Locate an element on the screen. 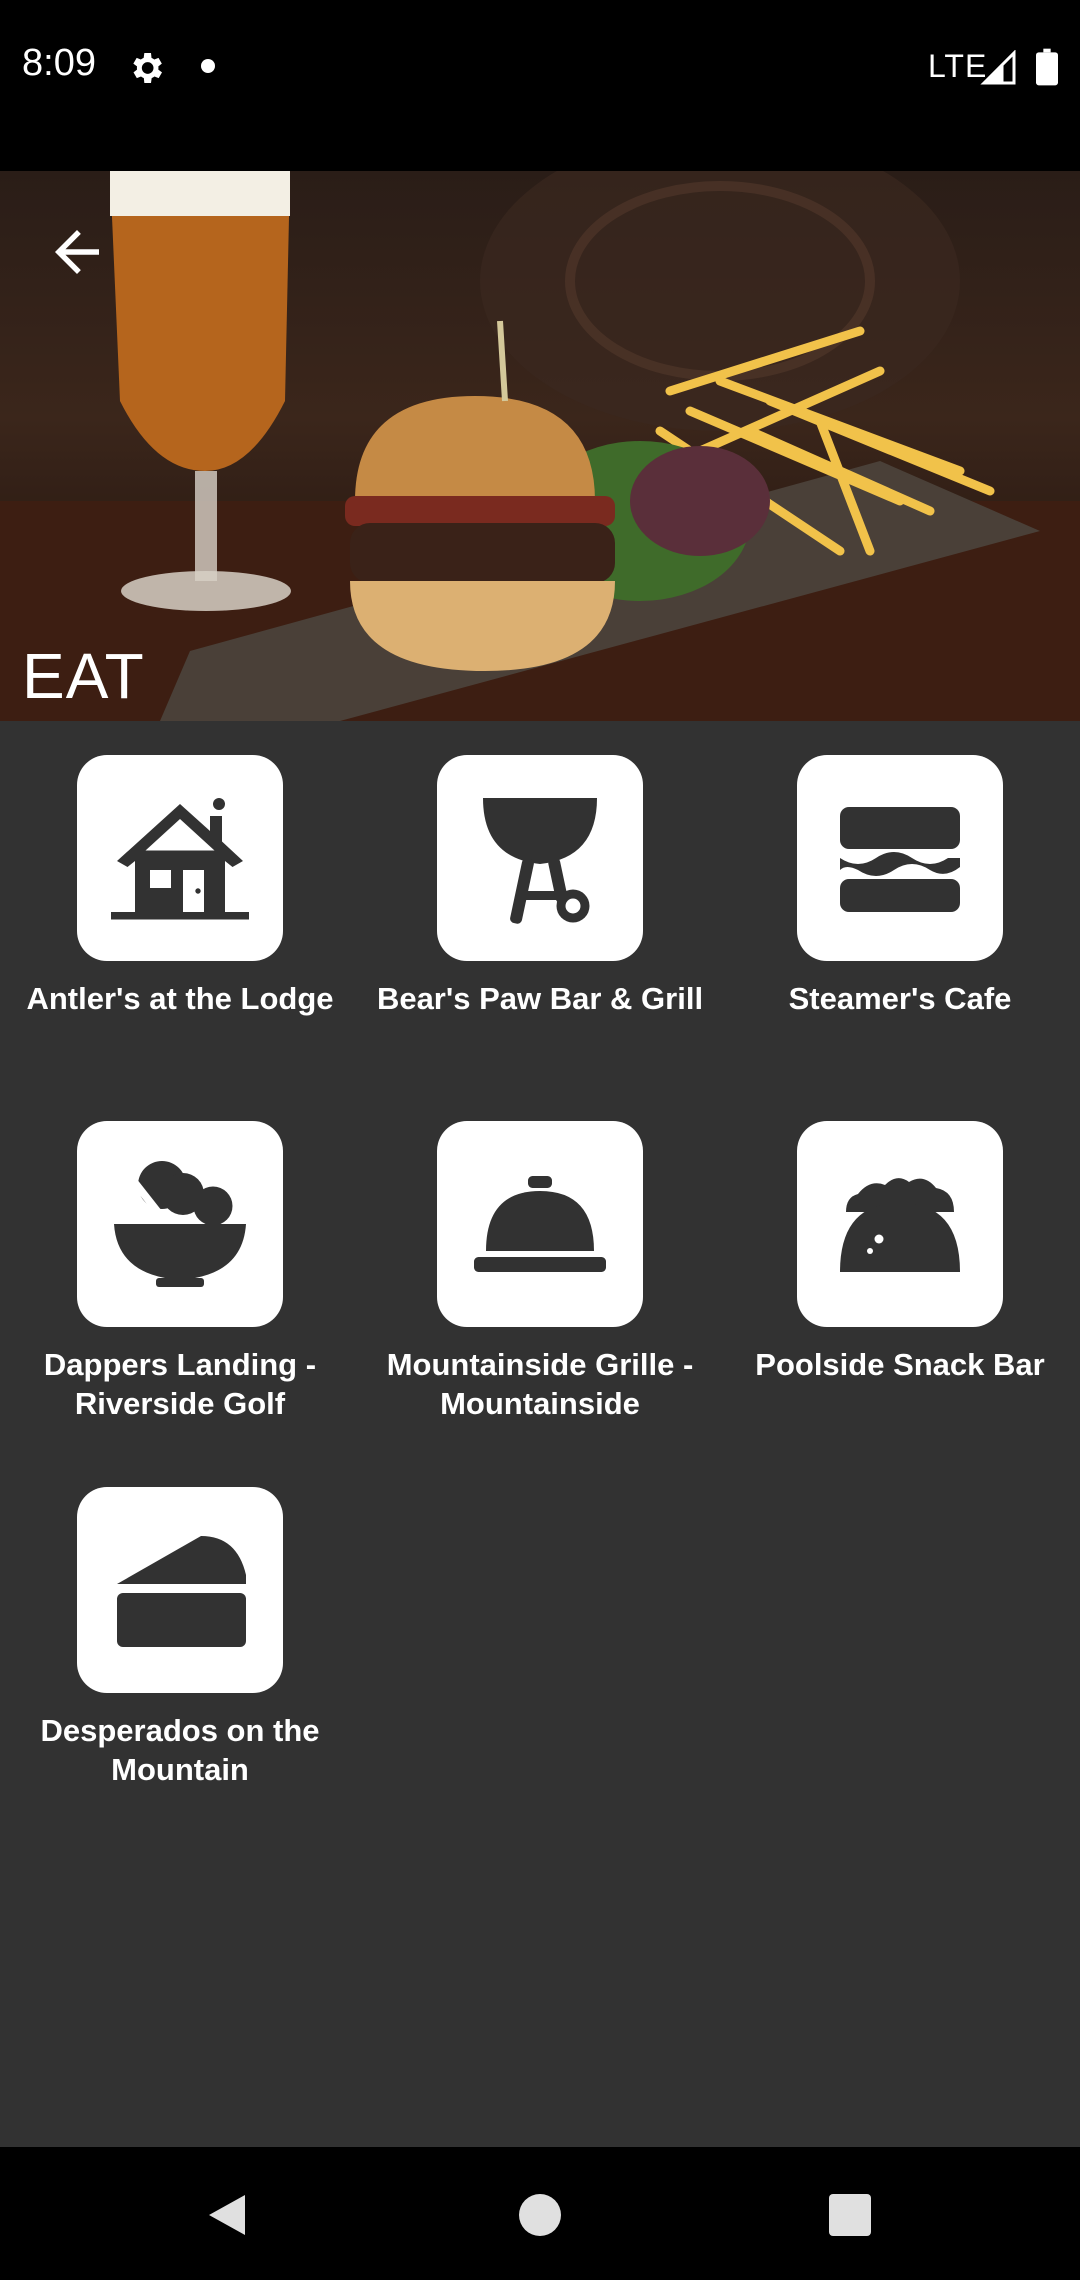 Image resolution: width=1080 pixels, height=2280 pixels. bbq-grill-icon is located at coordinates (540, 861).